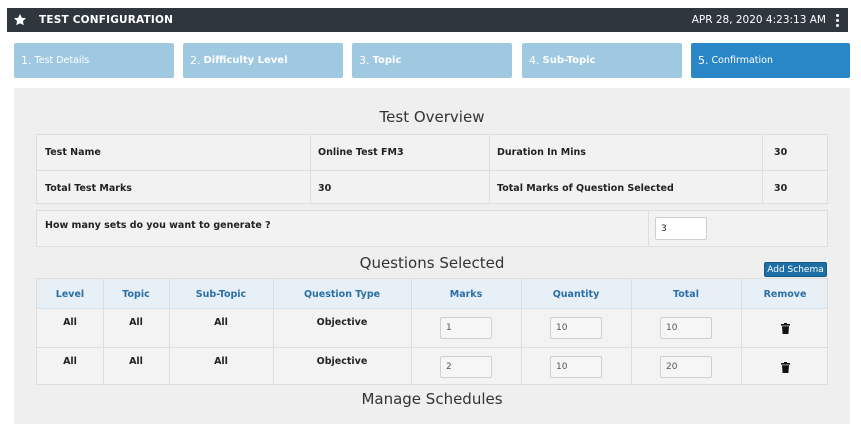 The width and height of the screenshot is (861, 424). I want to click on total-marks-value: 30, so click(325, 188).